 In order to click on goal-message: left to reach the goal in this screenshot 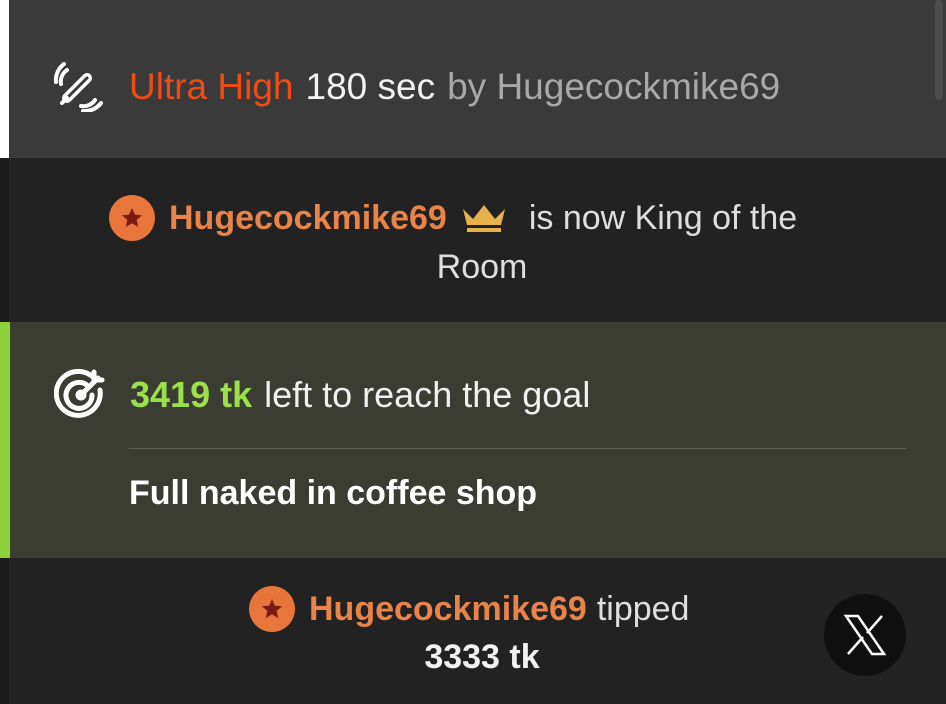, I will do `click(427, 394)`.